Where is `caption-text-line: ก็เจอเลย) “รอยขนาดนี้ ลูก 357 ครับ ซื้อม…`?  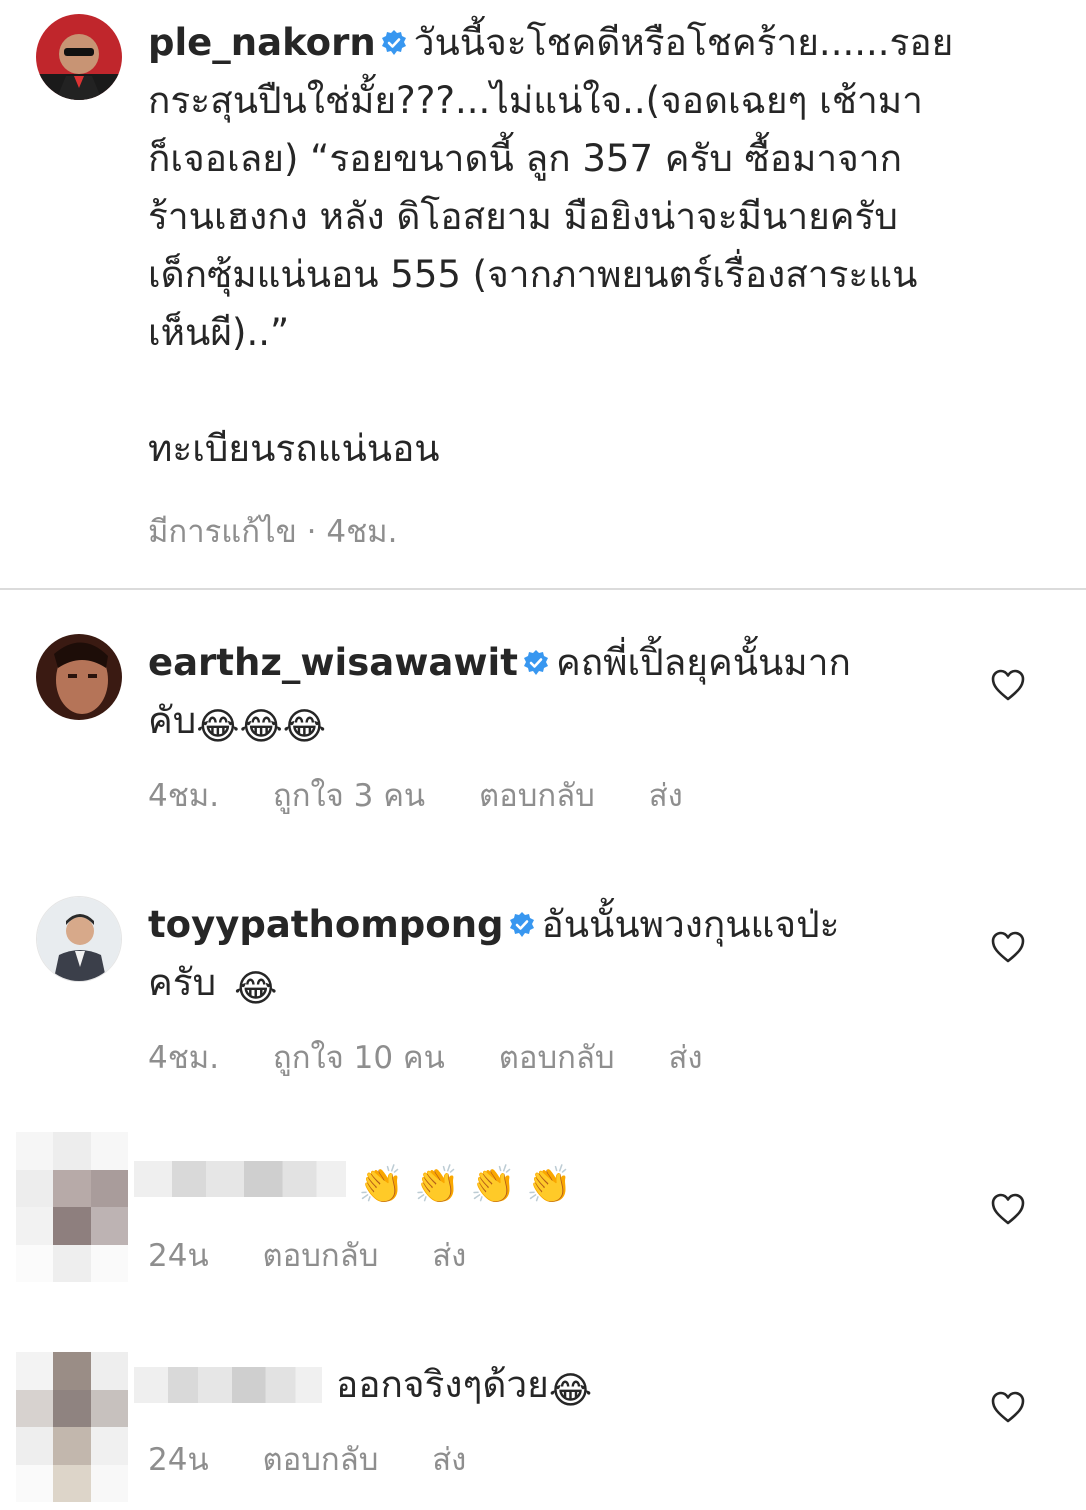 caption-text-line: ก็เจอเลย) “รอยขนาดนี้ ลูก 357 ครับ ซื้อม… is located at coordinates (525, 158).